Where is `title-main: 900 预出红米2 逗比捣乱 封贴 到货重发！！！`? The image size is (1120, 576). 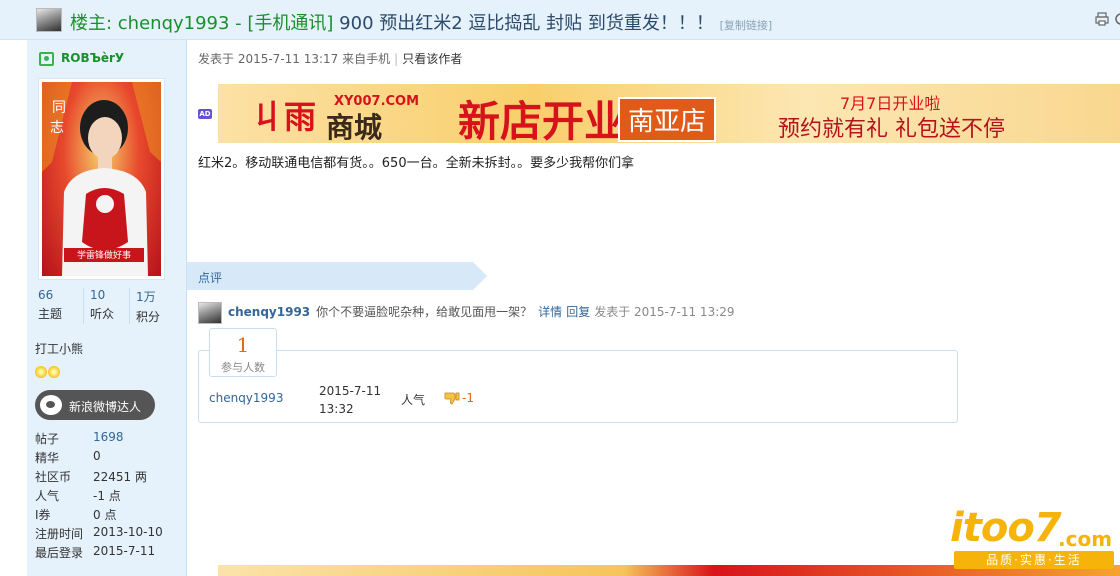
title-main: 900 预出红米2 逗比捣乱 封贴 到货重发！！！ is located at coordinates (523, 23).